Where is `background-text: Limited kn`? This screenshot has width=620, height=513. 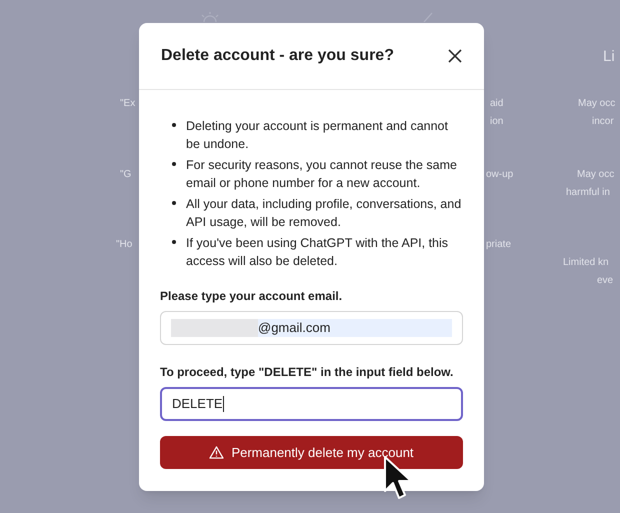
background-text: Limited kn is located at coordinates (586, 263).